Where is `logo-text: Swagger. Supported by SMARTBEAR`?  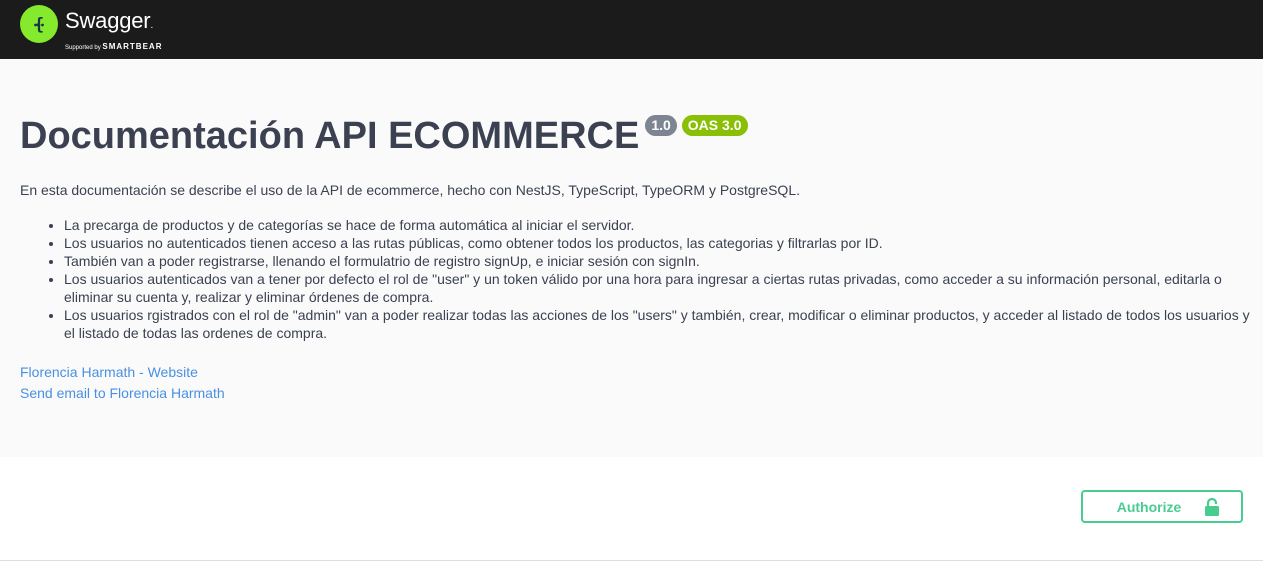
logo-text: Swagger. Supported by SMARTBEAR is located at coordinates (113, 30).